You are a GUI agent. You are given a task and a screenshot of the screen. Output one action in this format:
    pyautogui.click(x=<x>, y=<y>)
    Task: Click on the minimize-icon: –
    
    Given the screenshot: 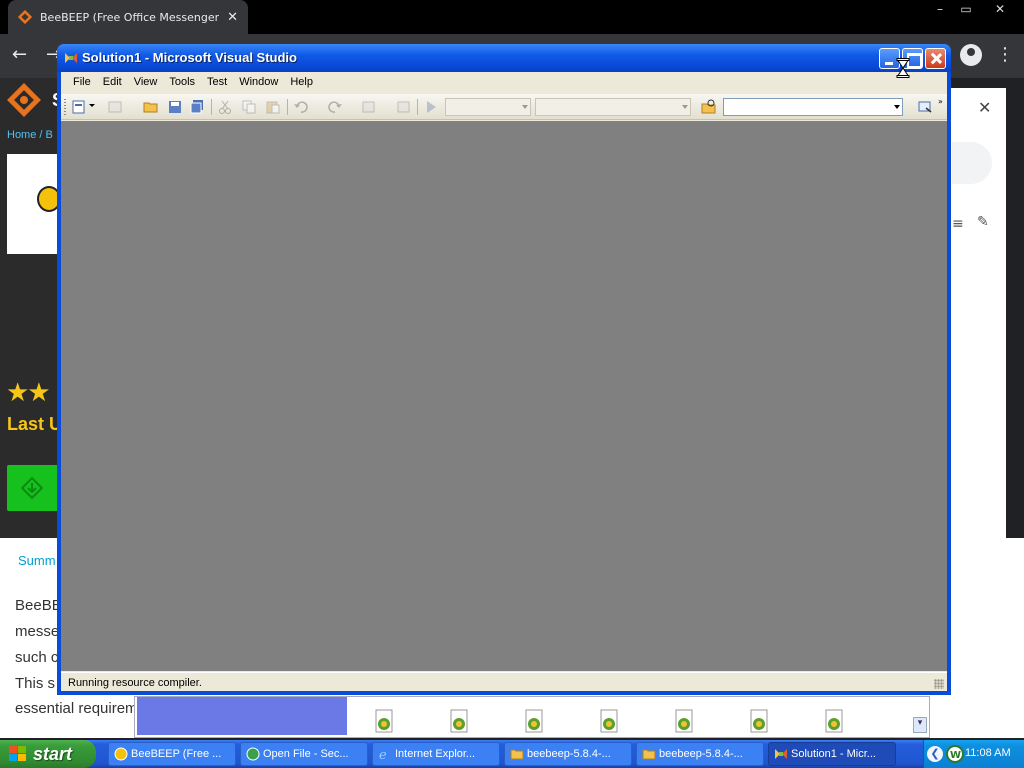 What is the action you would take?
    pyautogui.click(x=940, y=9)
    